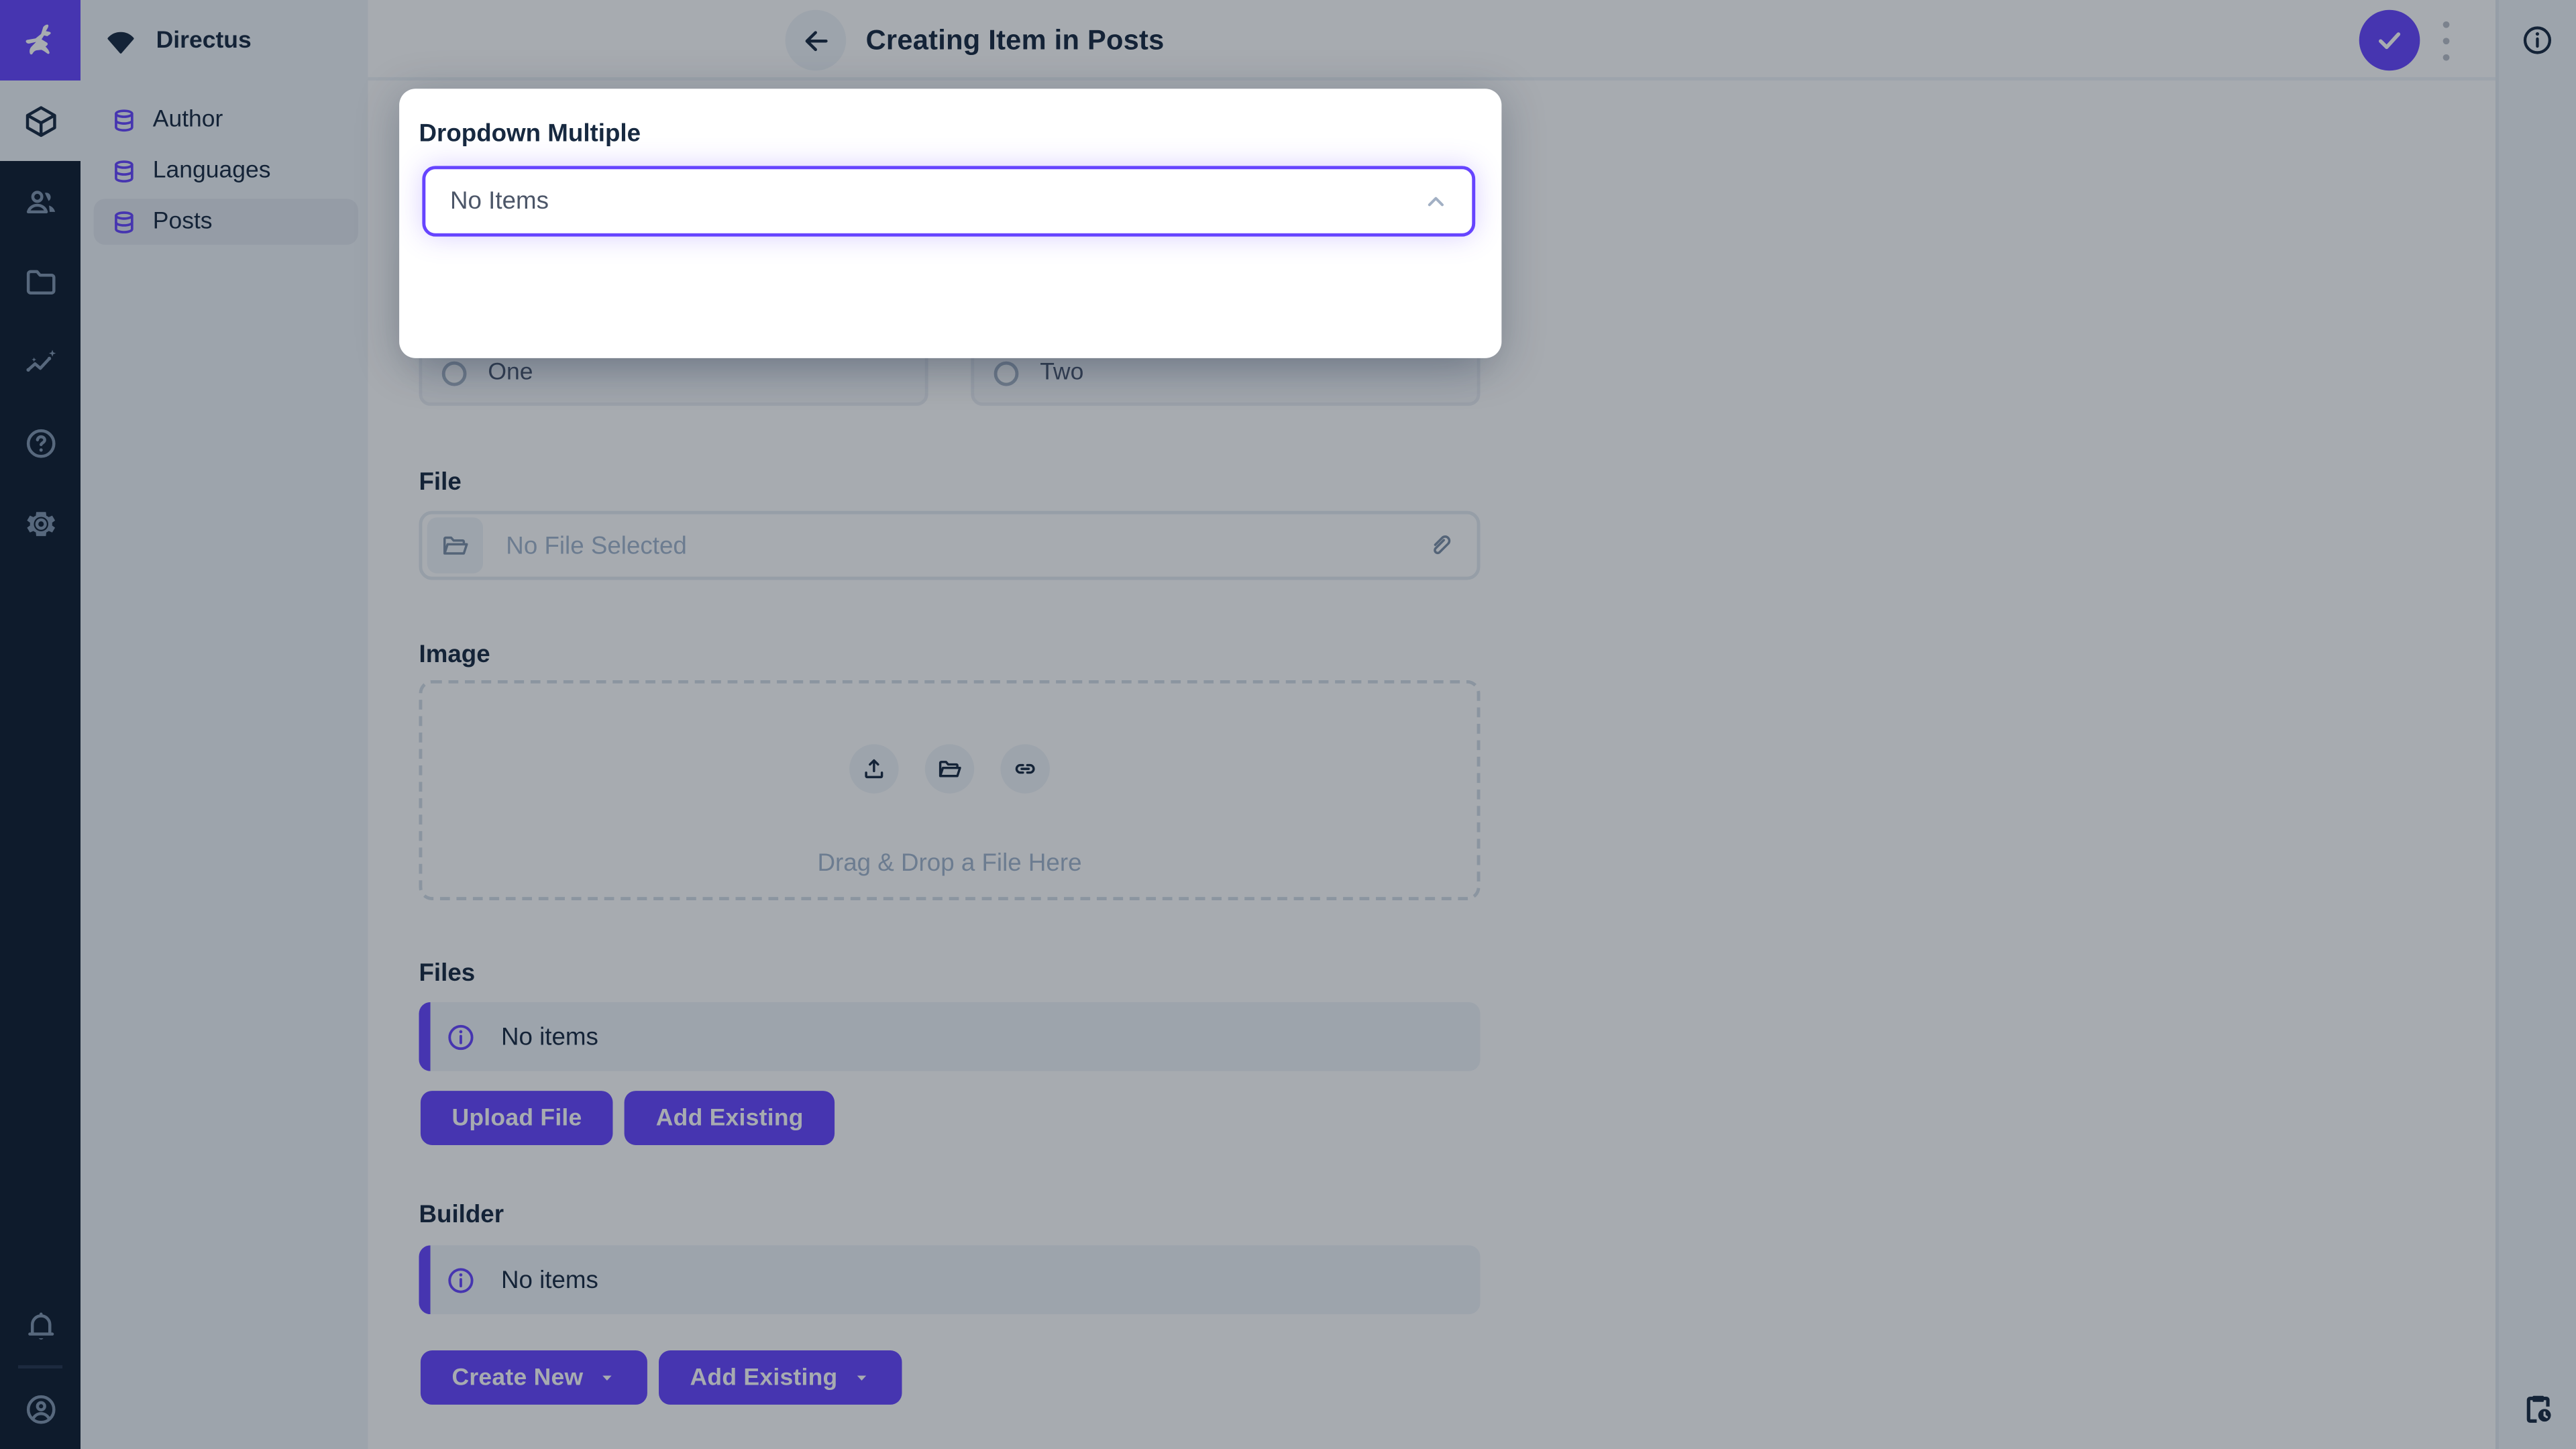  I want to click on dropdown-multiple-select: No Items, so click(949, 201).